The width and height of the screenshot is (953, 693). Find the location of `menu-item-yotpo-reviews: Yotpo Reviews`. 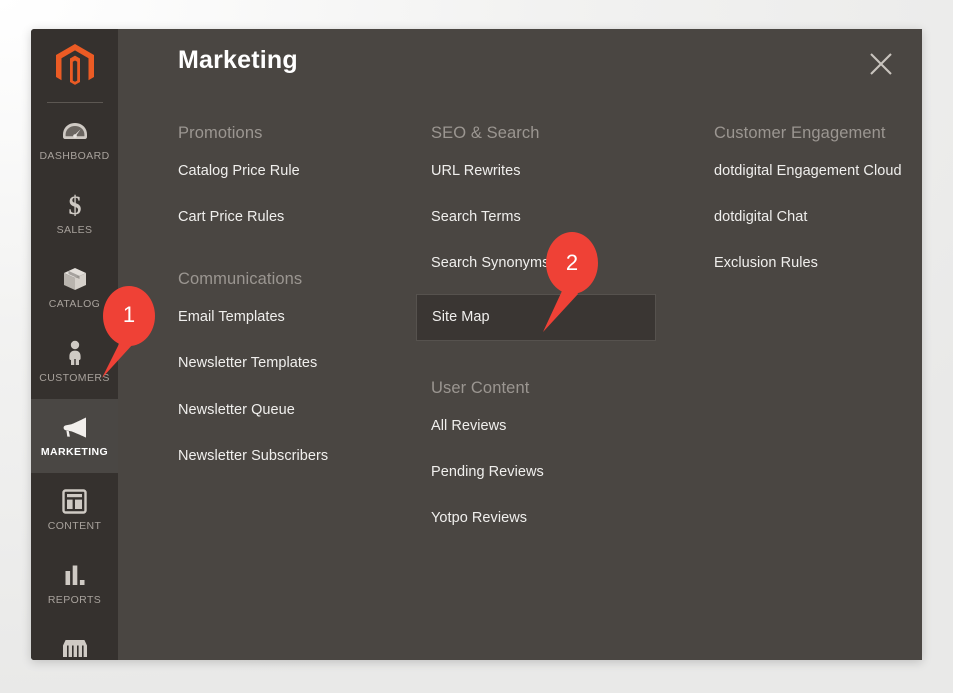

menu-item-yotpo-reviews: Yotpo Reviews is located at coordinates (556, 518).